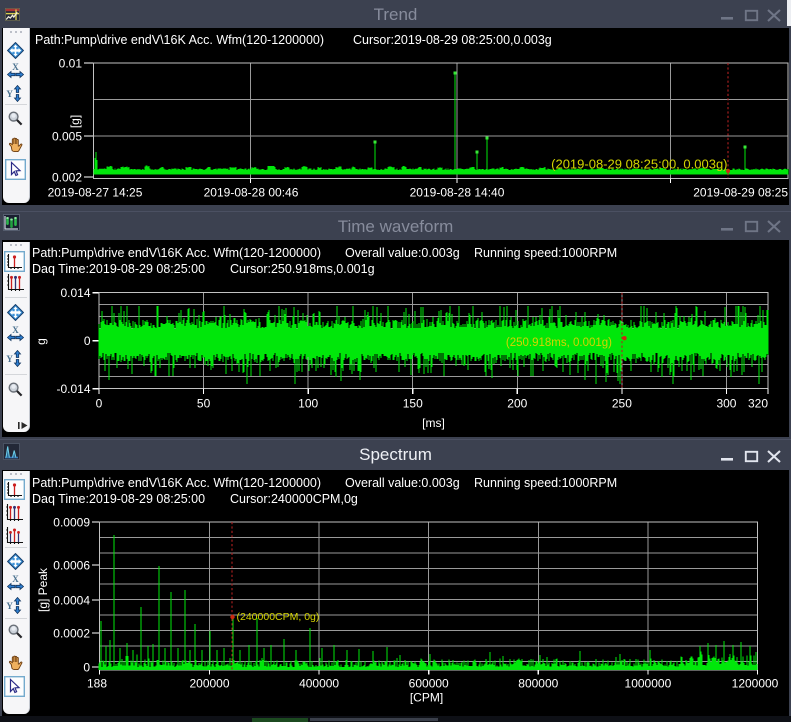  What do you see at coordinates (426, 698) in the screenshot?
I see `svg-text: [CPM]` at bounding box center [426, 698].